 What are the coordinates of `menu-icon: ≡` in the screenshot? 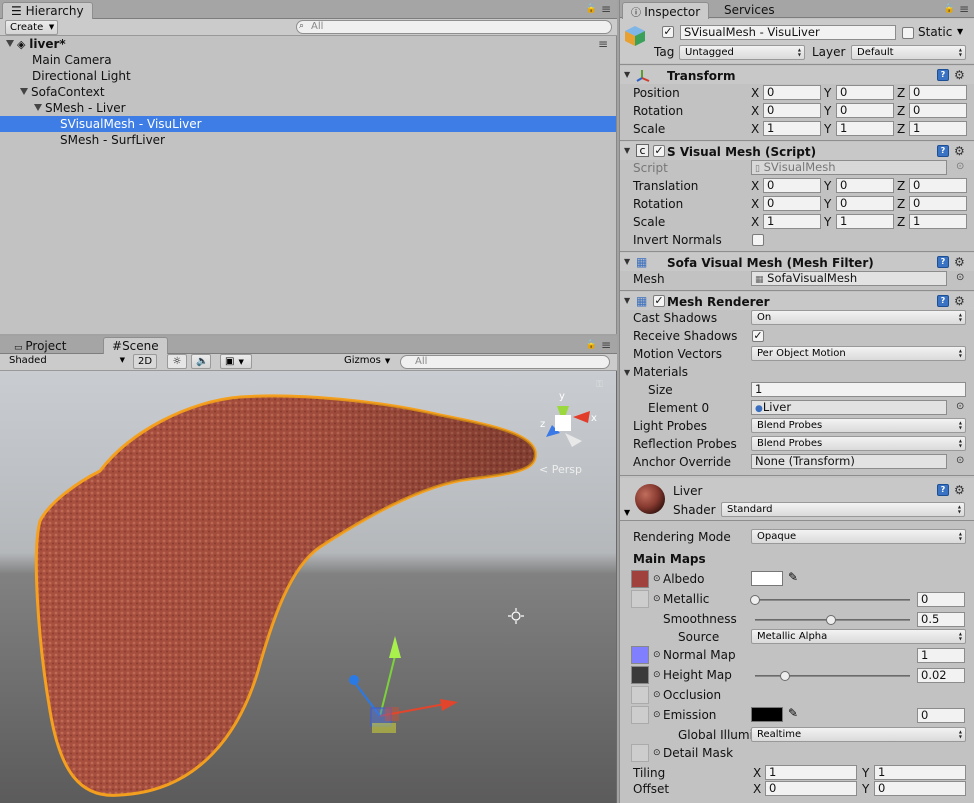 It's located at (964, 9).